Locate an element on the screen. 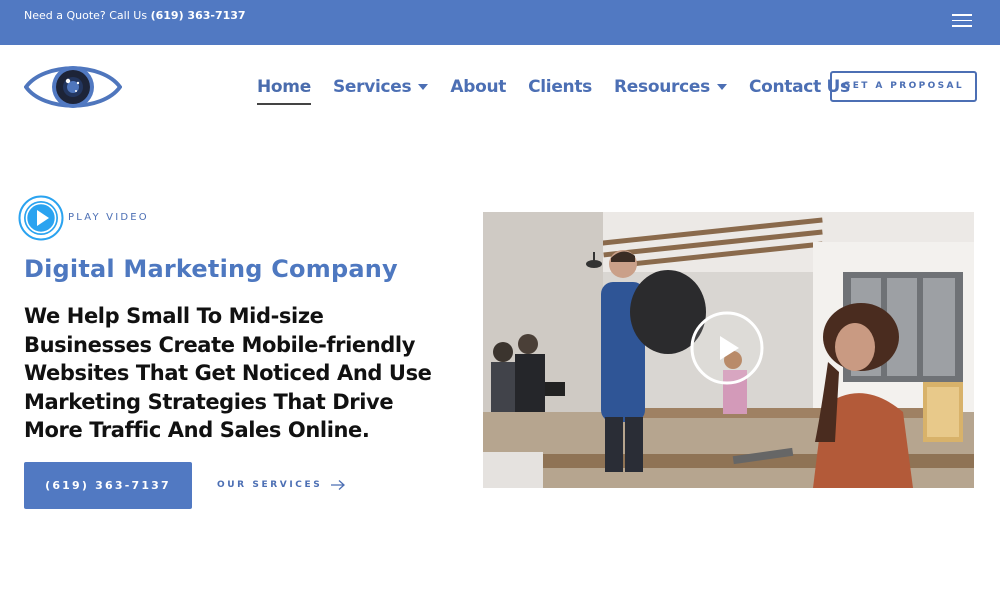 The height and width of the screenshot is (600, 1000). eye-logo is located at coordinates (73, 87).